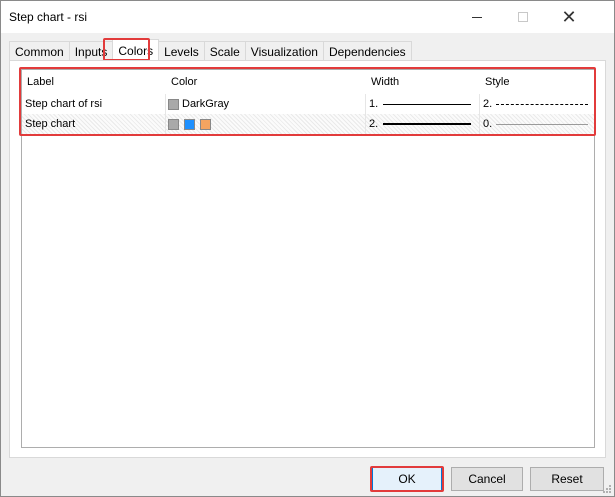 This screenshot has width=615, height=497. Describe the element at coordinates (181, 51) in the screenshot. I see `tab-levels: Levels` at that location.